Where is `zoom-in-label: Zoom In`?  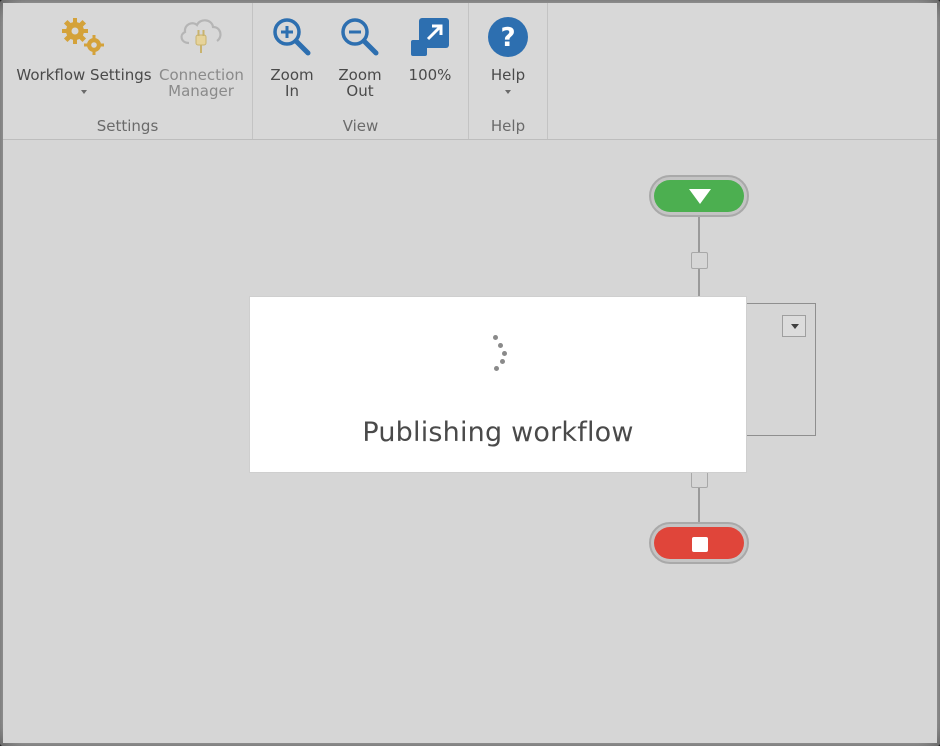
zoom-in-label: Zoom In is located at coordinates (292, 83).